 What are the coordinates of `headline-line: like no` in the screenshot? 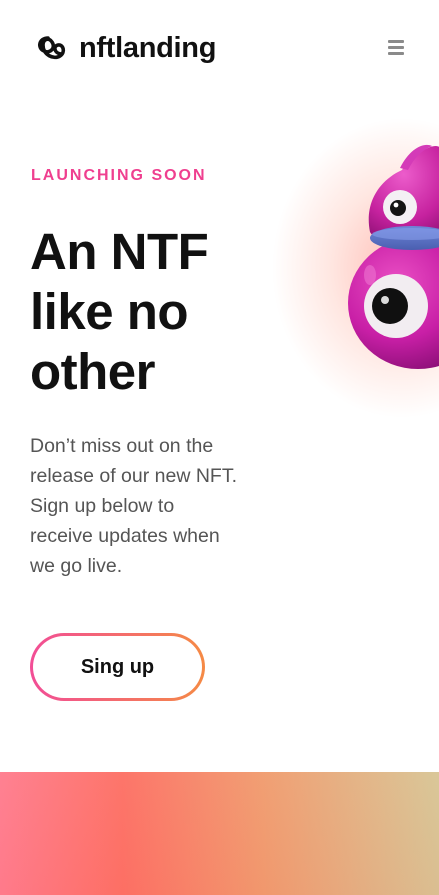 It's located at (109, 311).